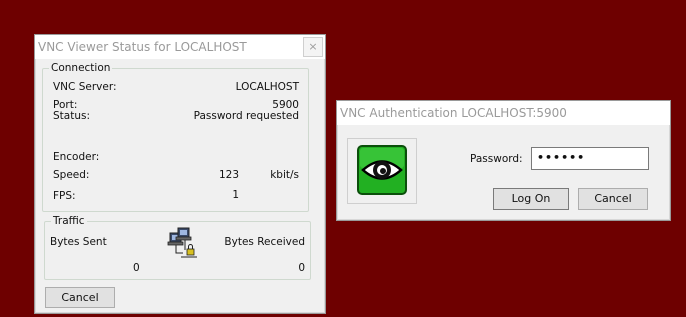  What do you see at coordinates (76, 157) in the screenshot?
I see `encoder-label: Encoder:` at bounding box center [76, 157].